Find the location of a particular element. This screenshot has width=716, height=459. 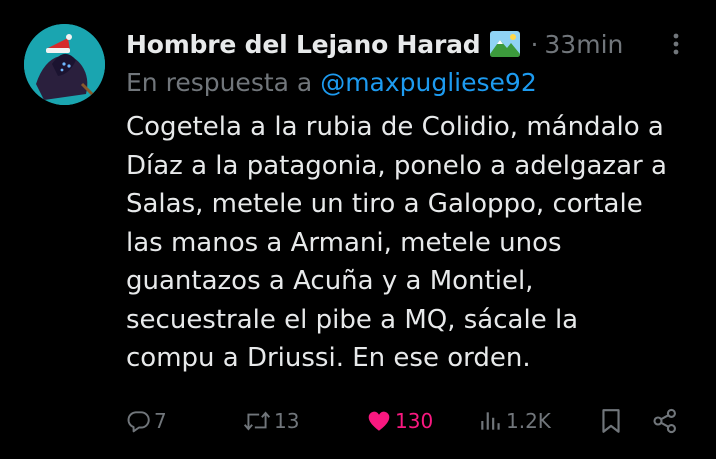

repost-button: 13 is located at coordinates (270, 421).